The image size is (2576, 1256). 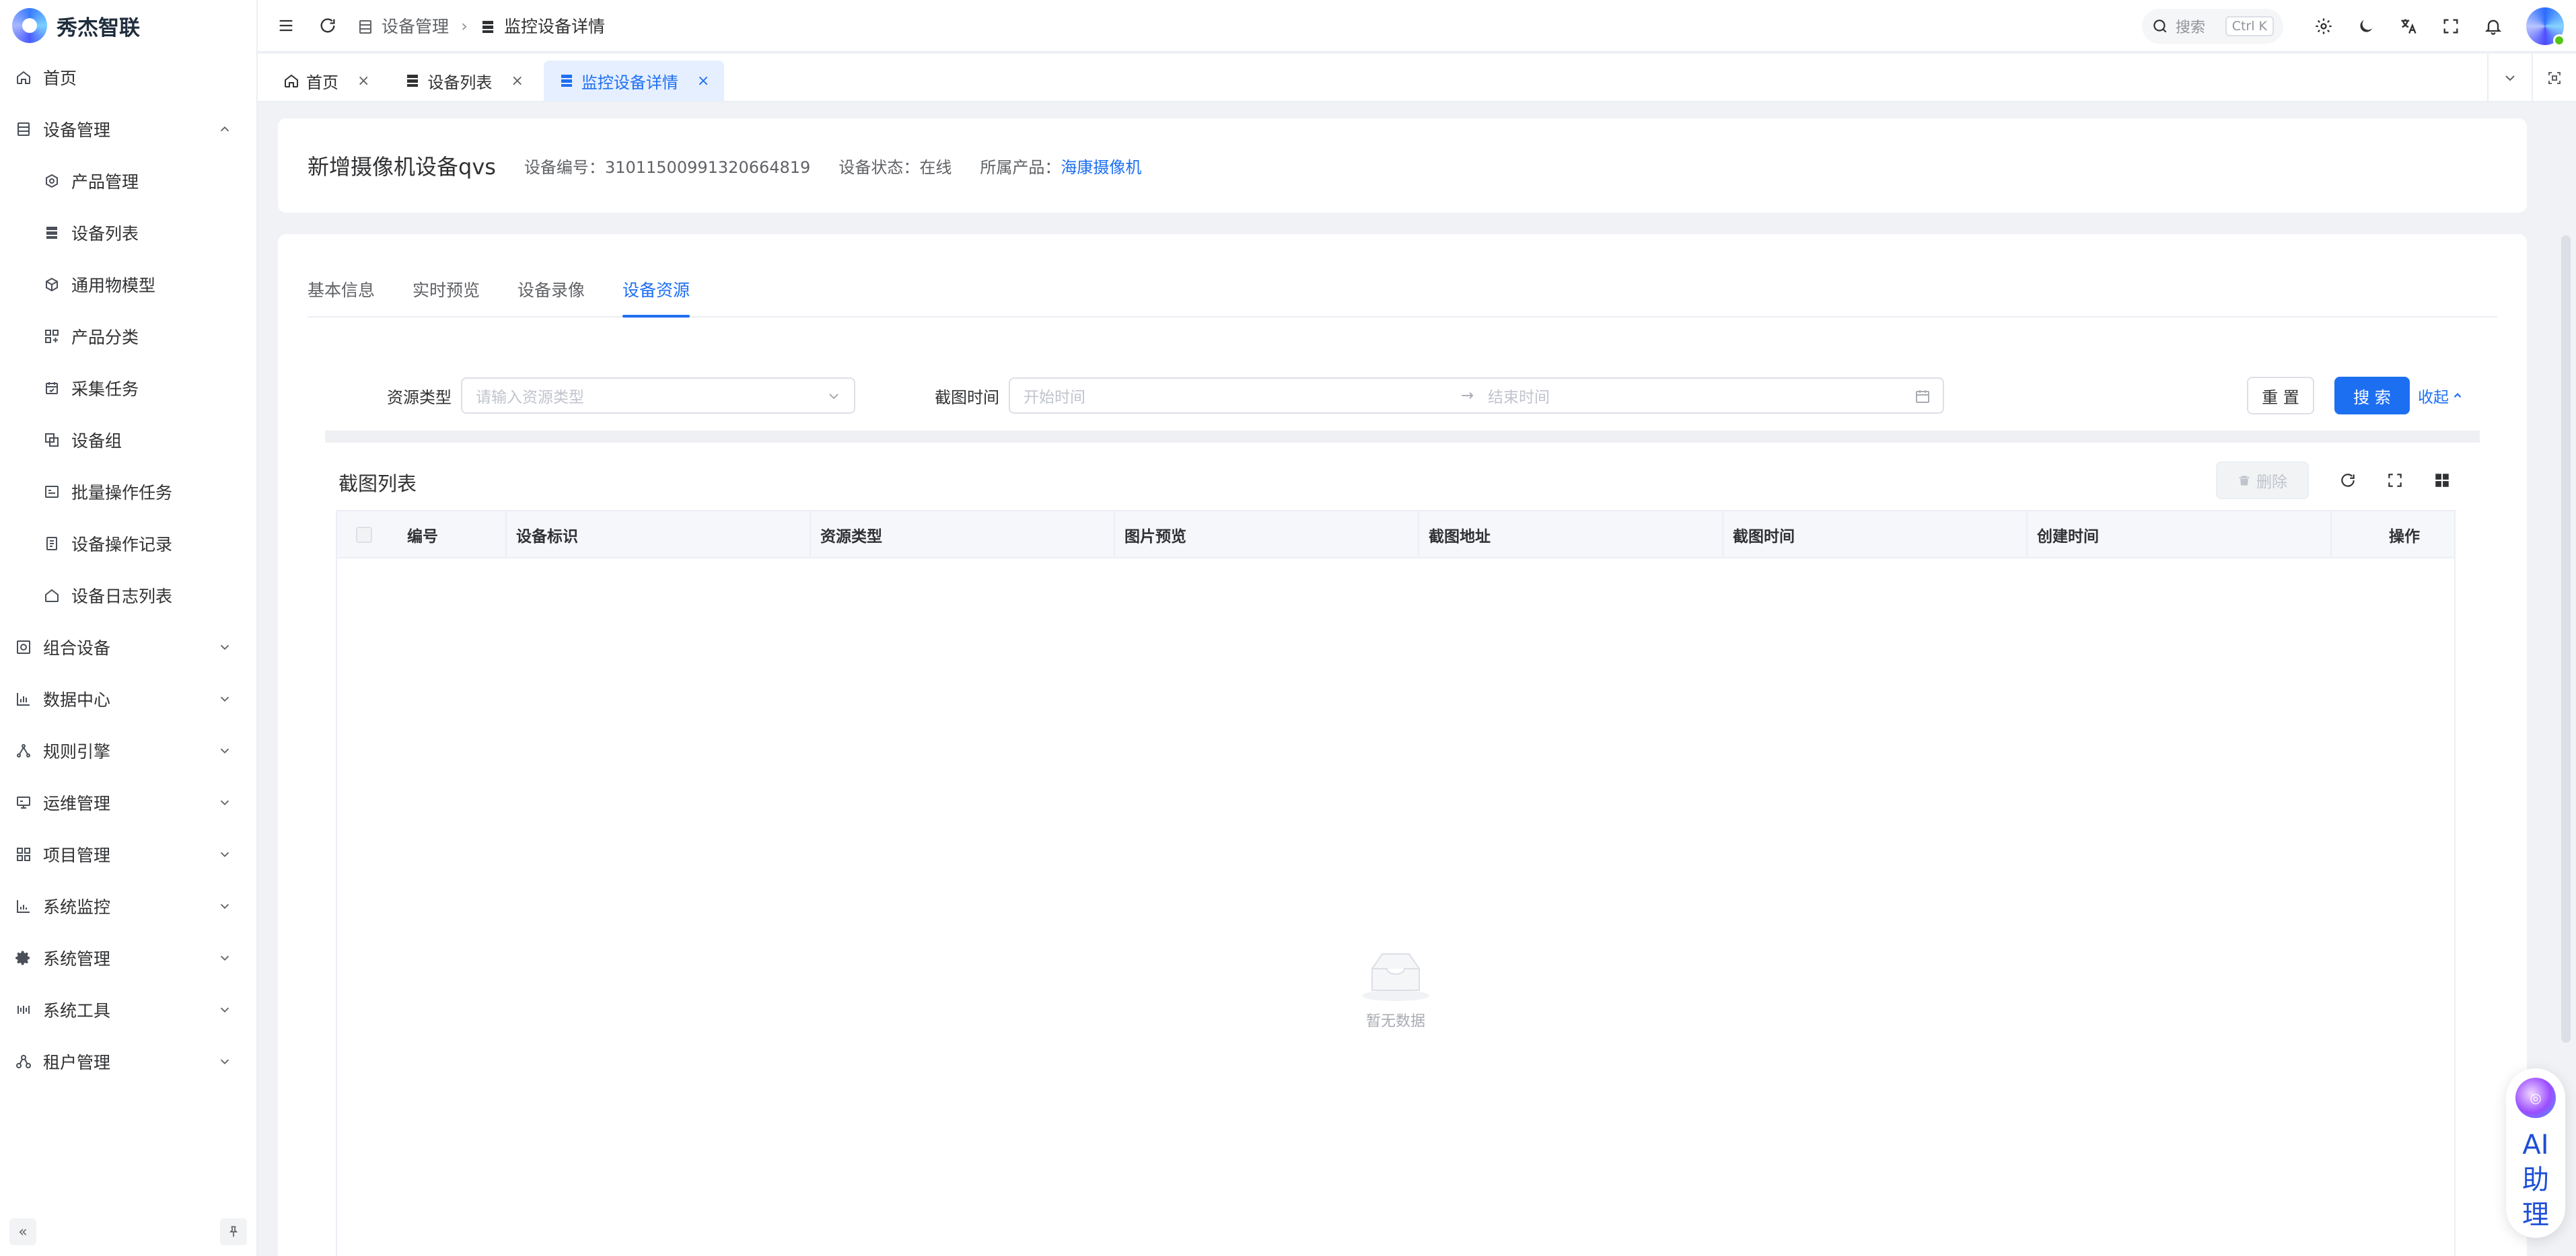 I want to click on resource-type-label: 资源类型, so click(x=419, y=397).